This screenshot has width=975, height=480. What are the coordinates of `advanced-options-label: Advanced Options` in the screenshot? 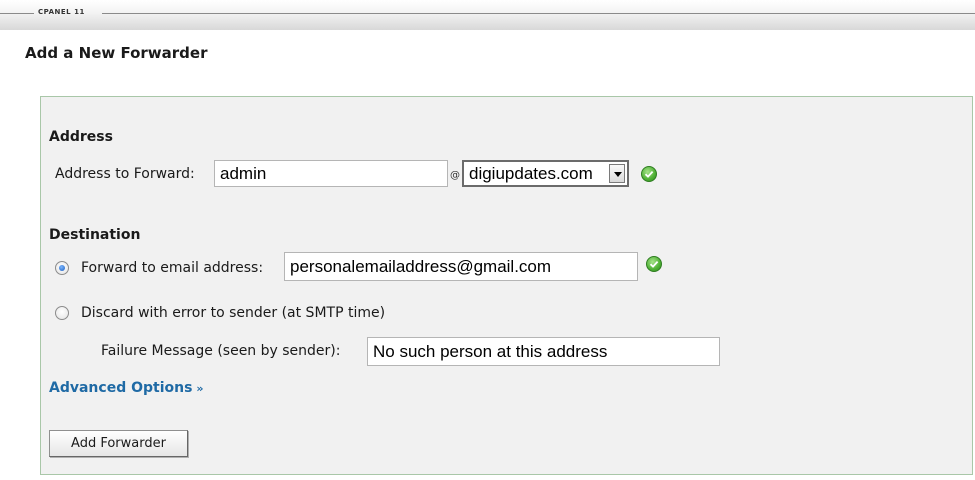 It's located at (121, 388).